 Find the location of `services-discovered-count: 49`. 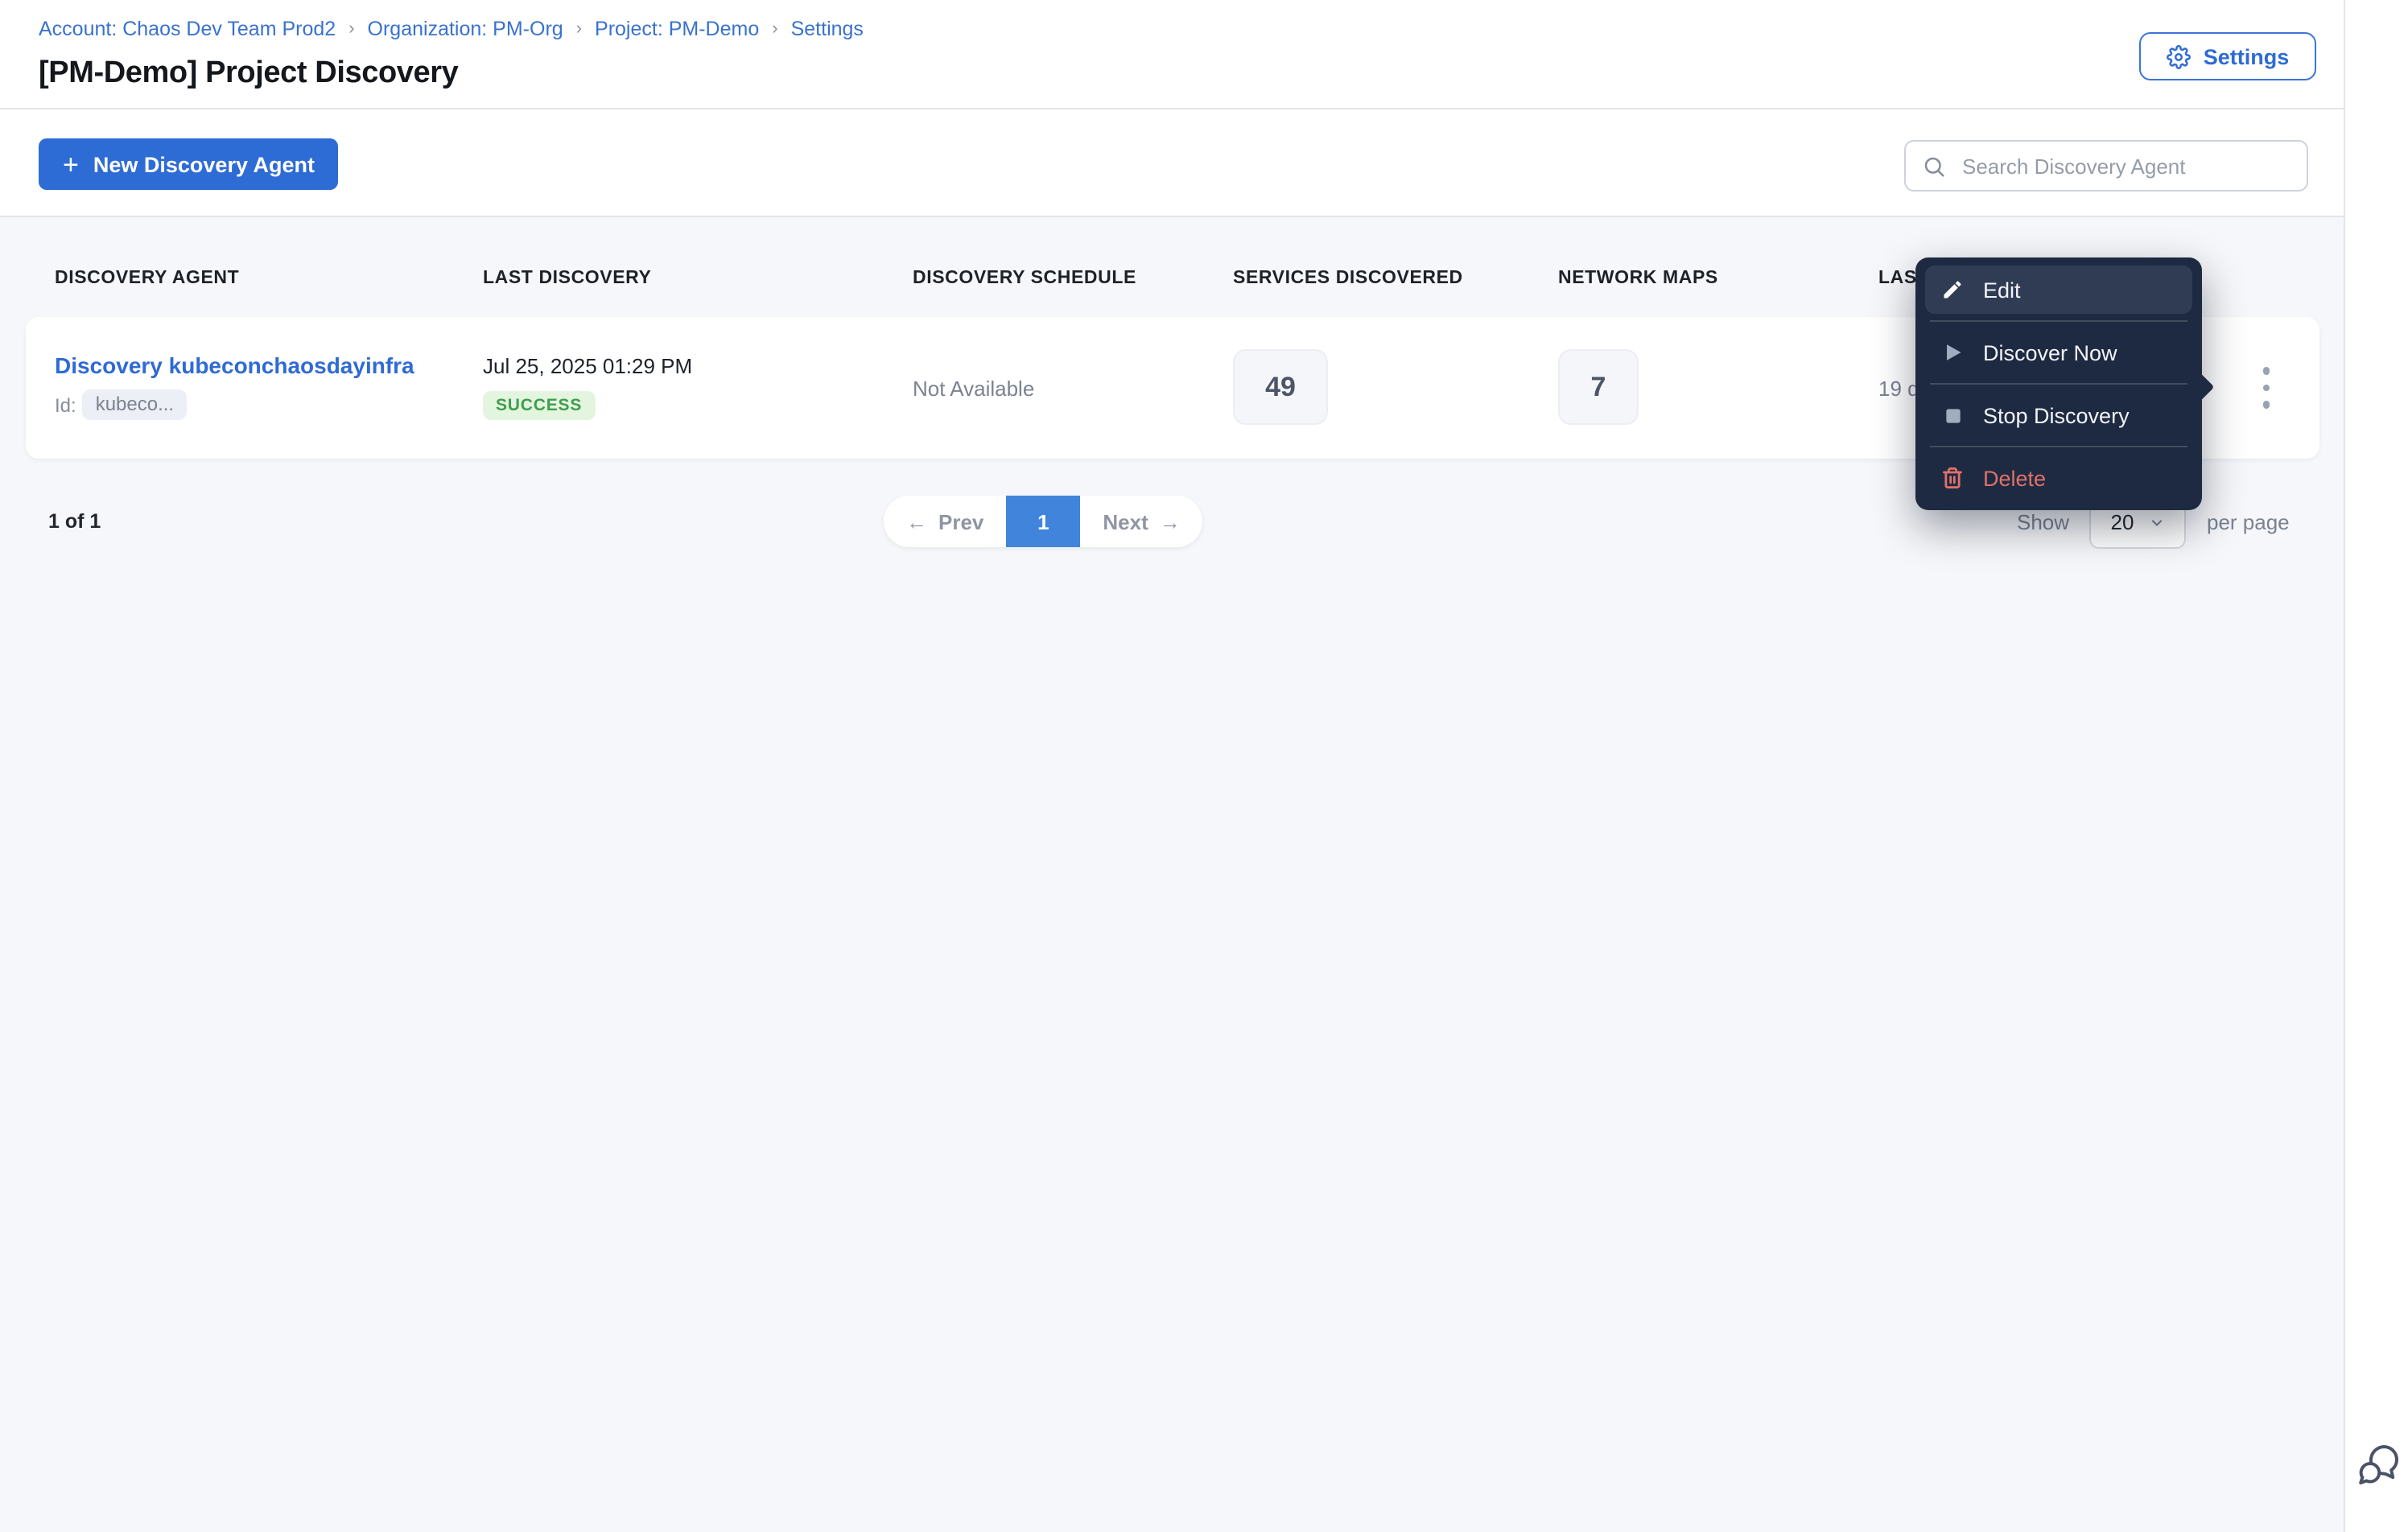

services-discovered-count: 49 is located at coordinates (1280, 387).